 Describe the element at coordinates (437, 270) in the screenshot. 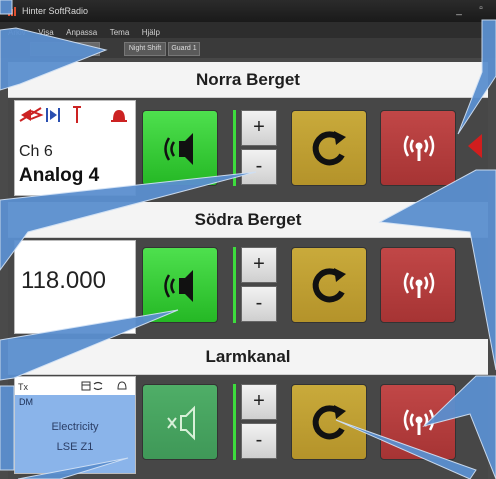

I see `callout-right-middle` at that location.